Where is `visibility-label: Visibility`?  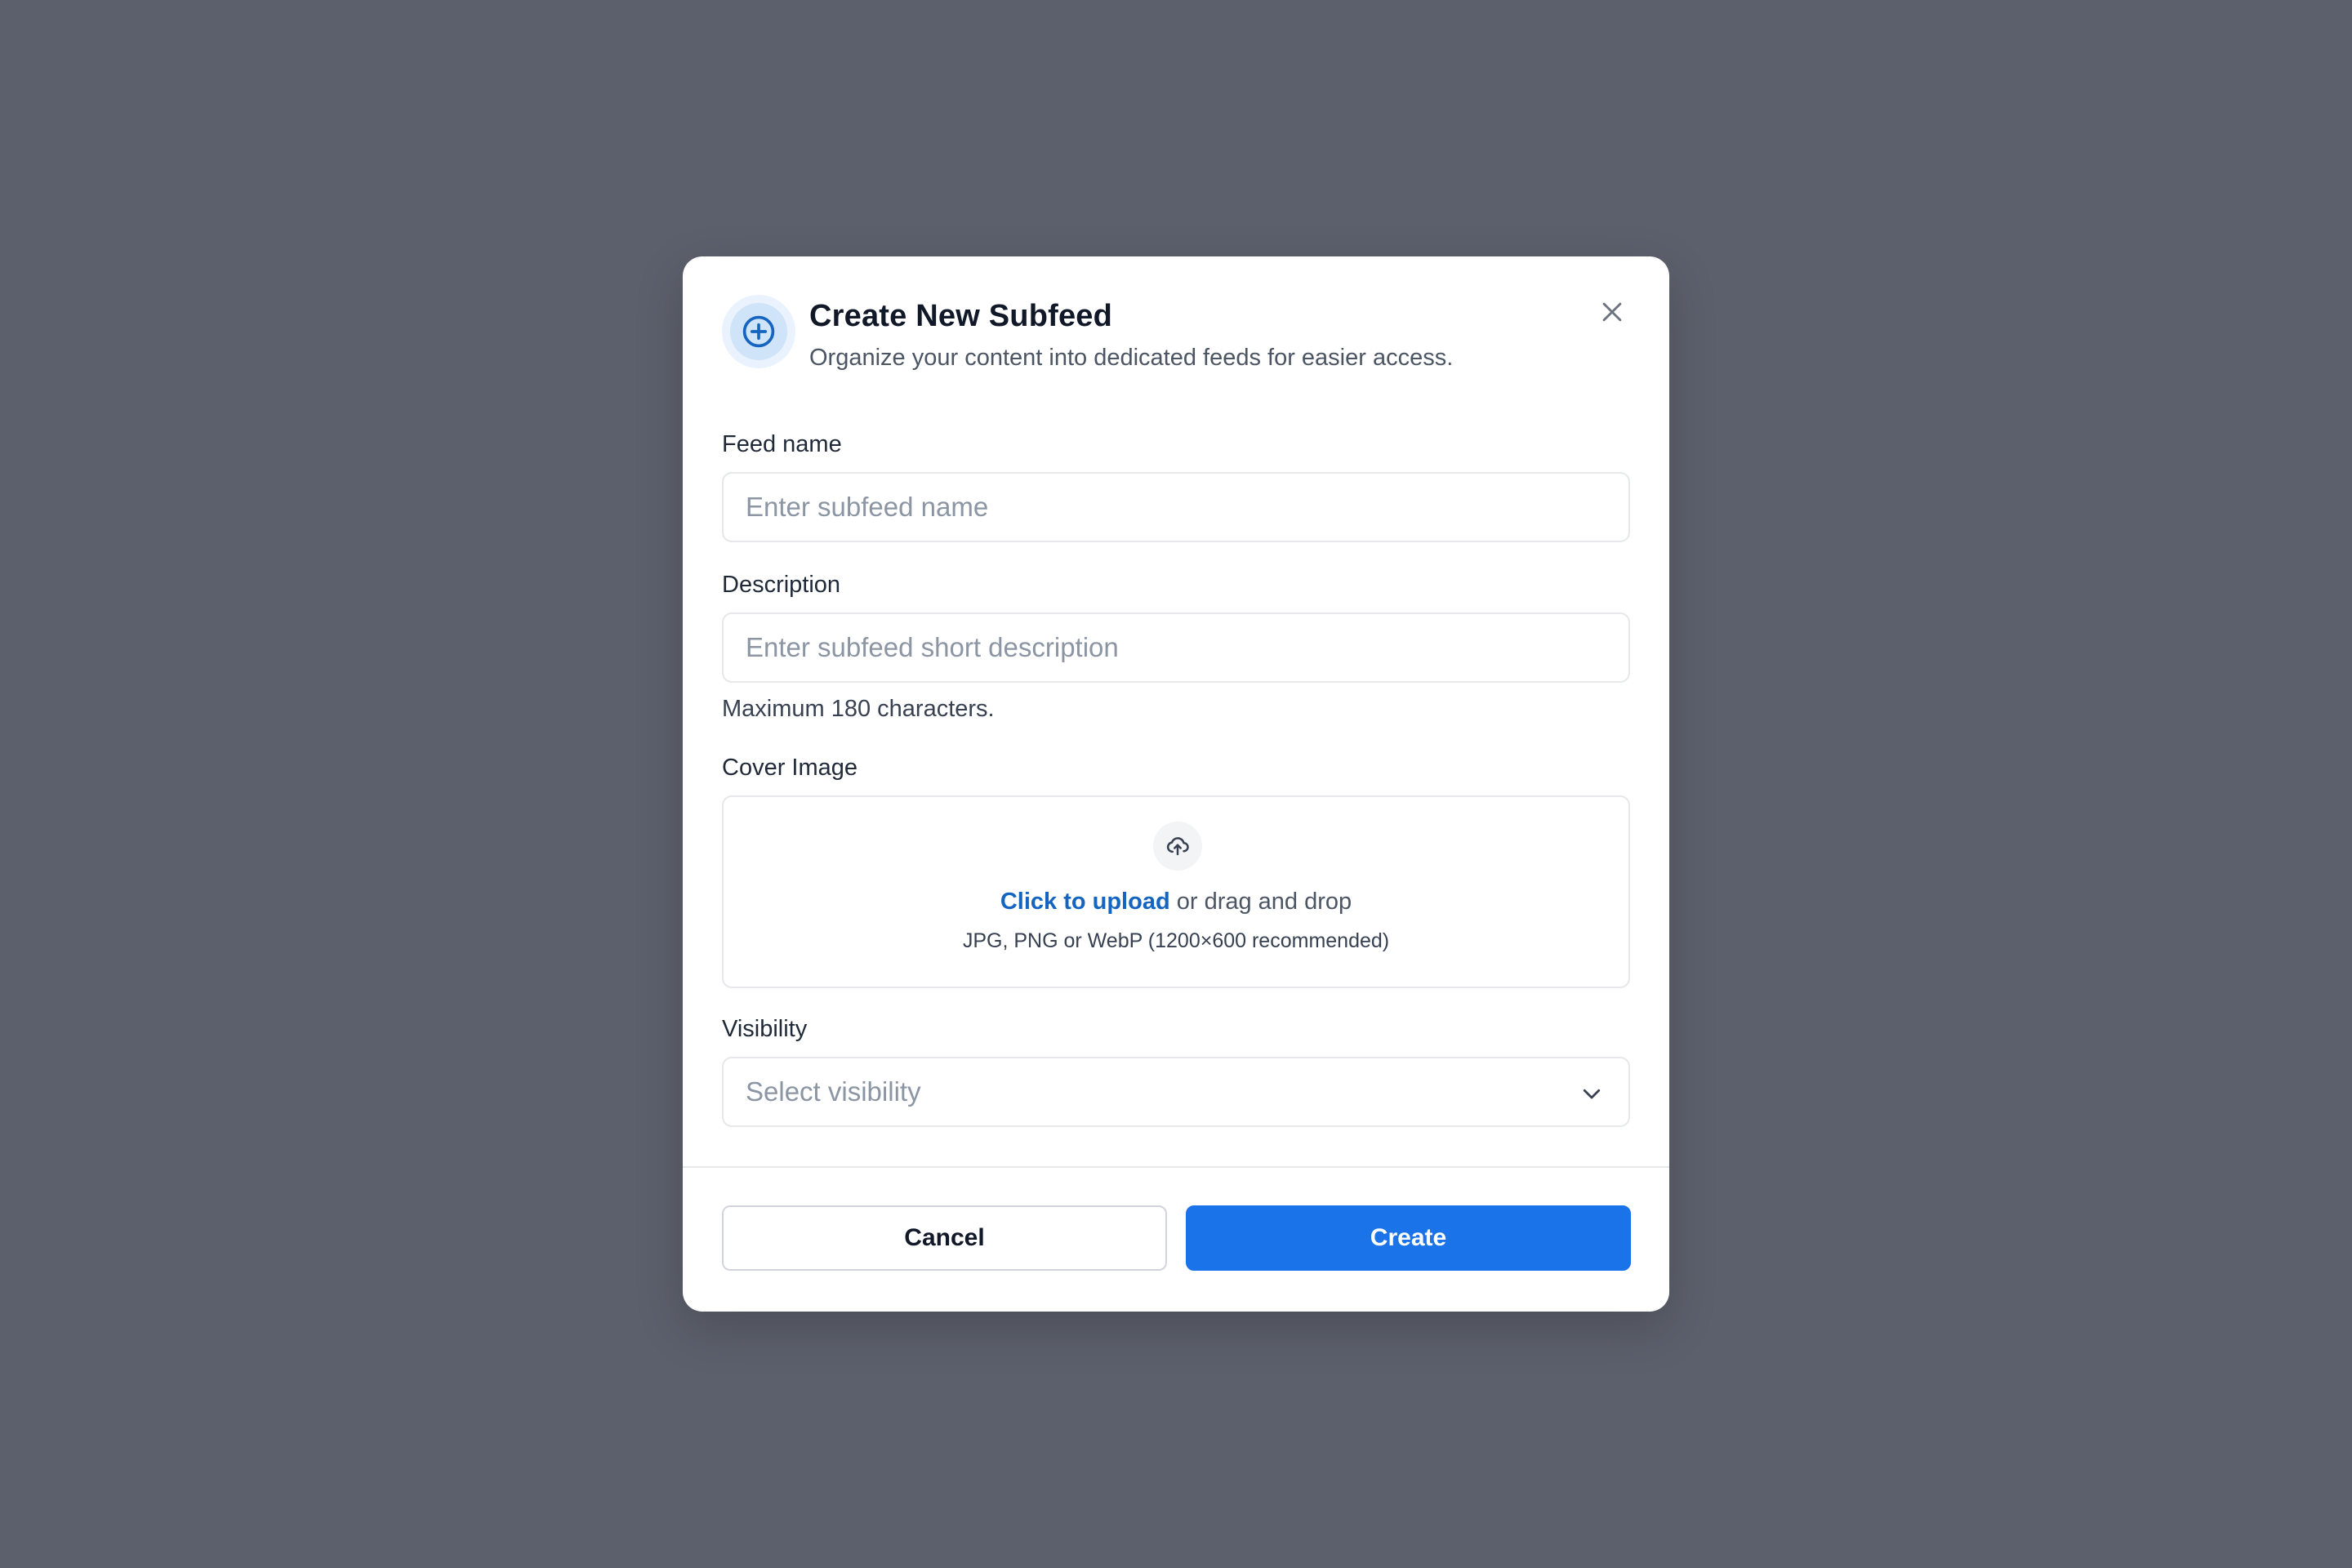
visibility-label: Visibility is located at coordinates (765, 1029).